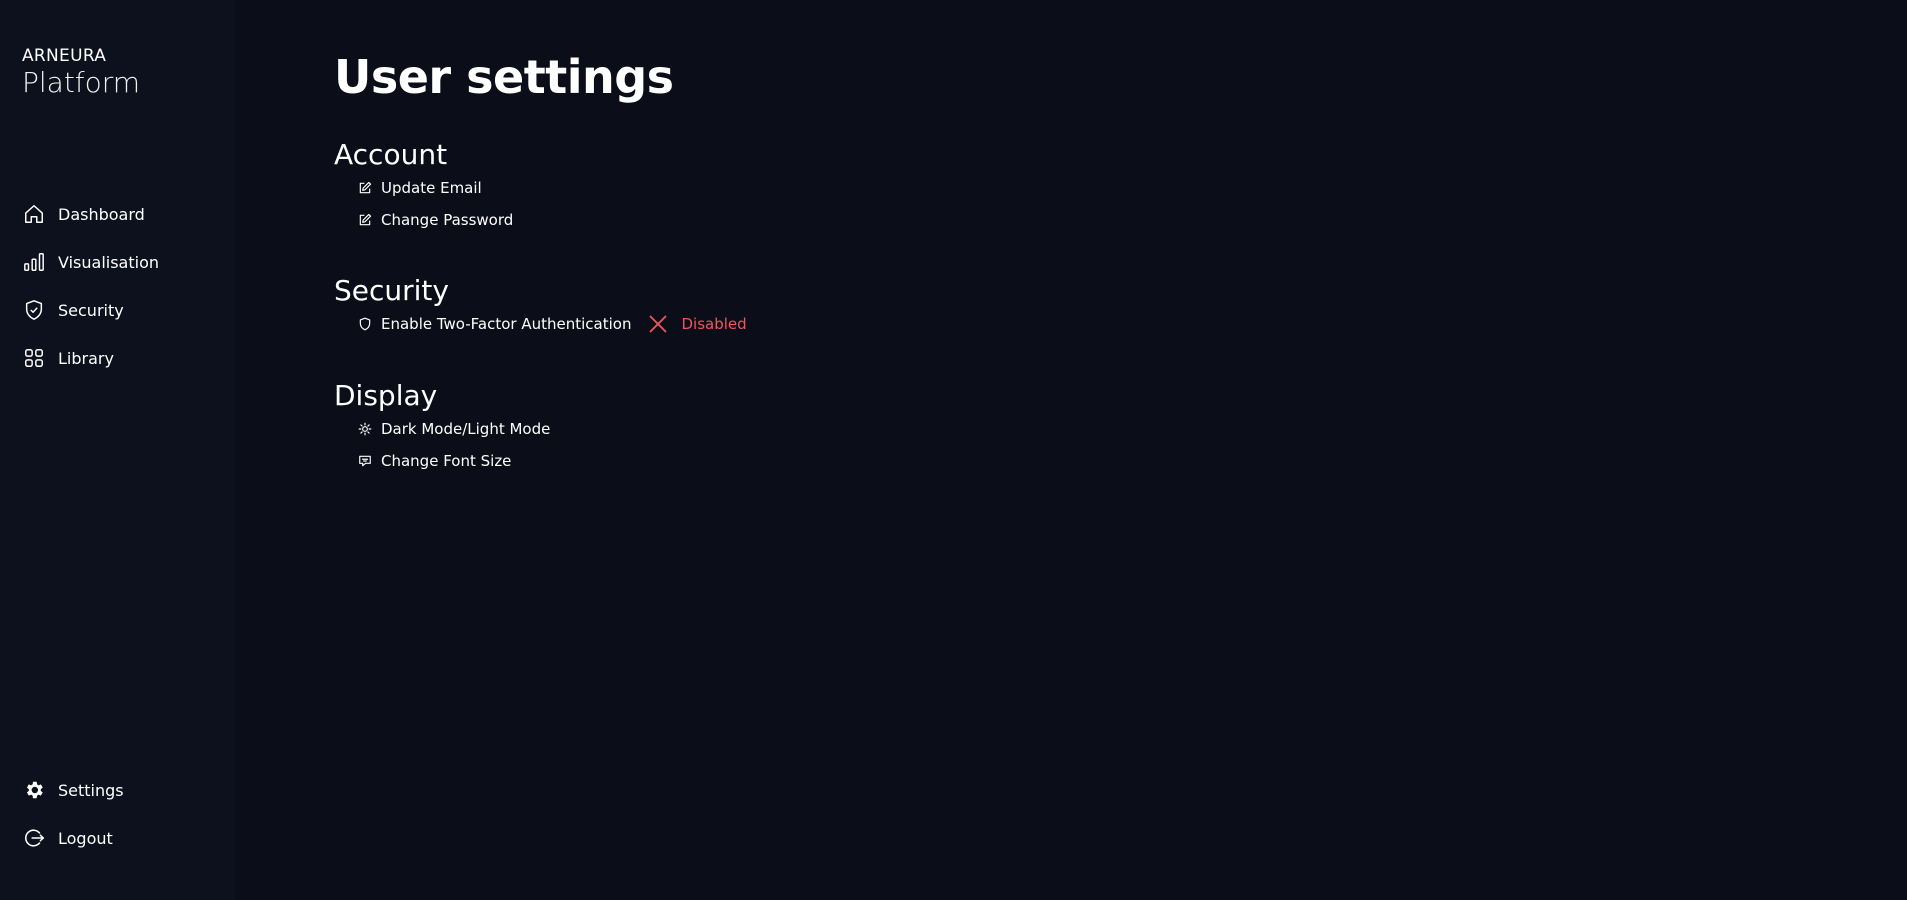 The image size is (1907, 900). I want to click on font-size-option: Change Font Size, so click(454, 461).